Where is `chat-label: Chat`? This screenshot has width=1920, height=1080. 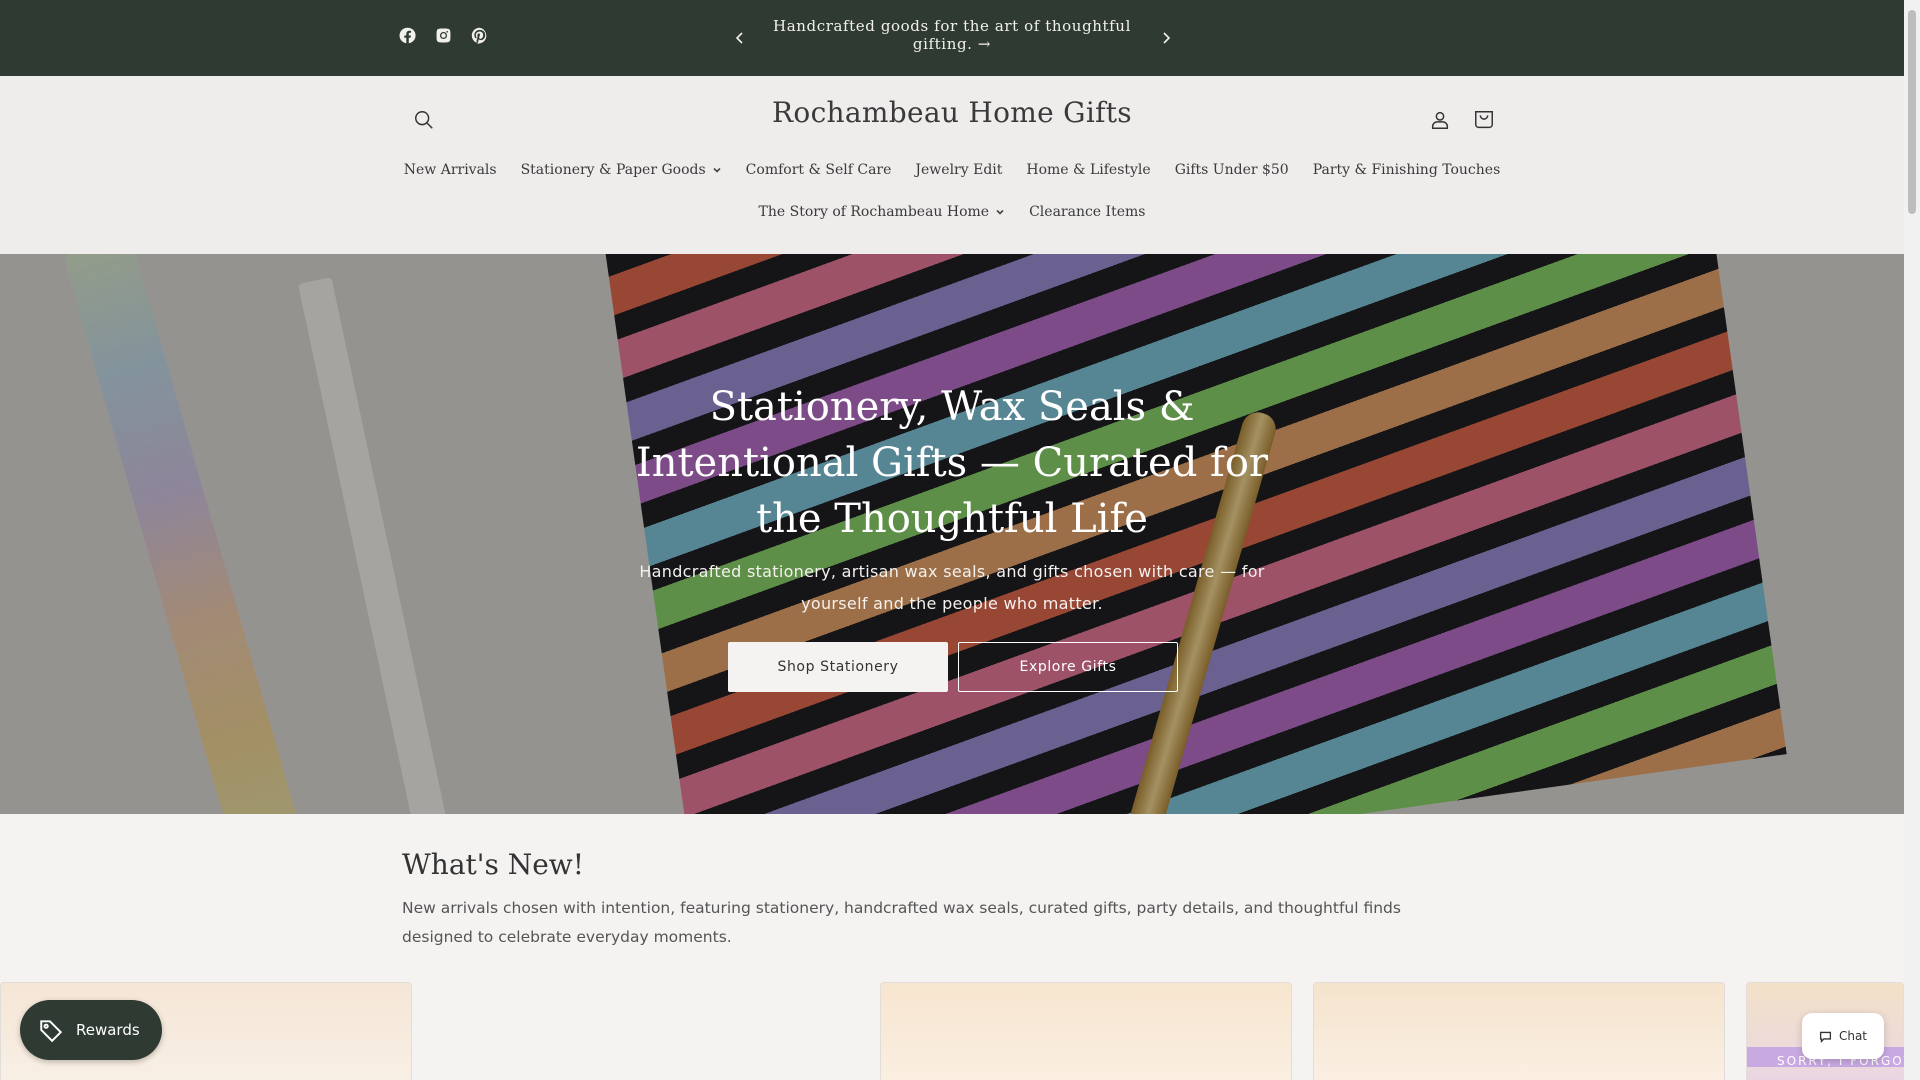
chat-label: Chat is located at coordinates (1853, 1036).